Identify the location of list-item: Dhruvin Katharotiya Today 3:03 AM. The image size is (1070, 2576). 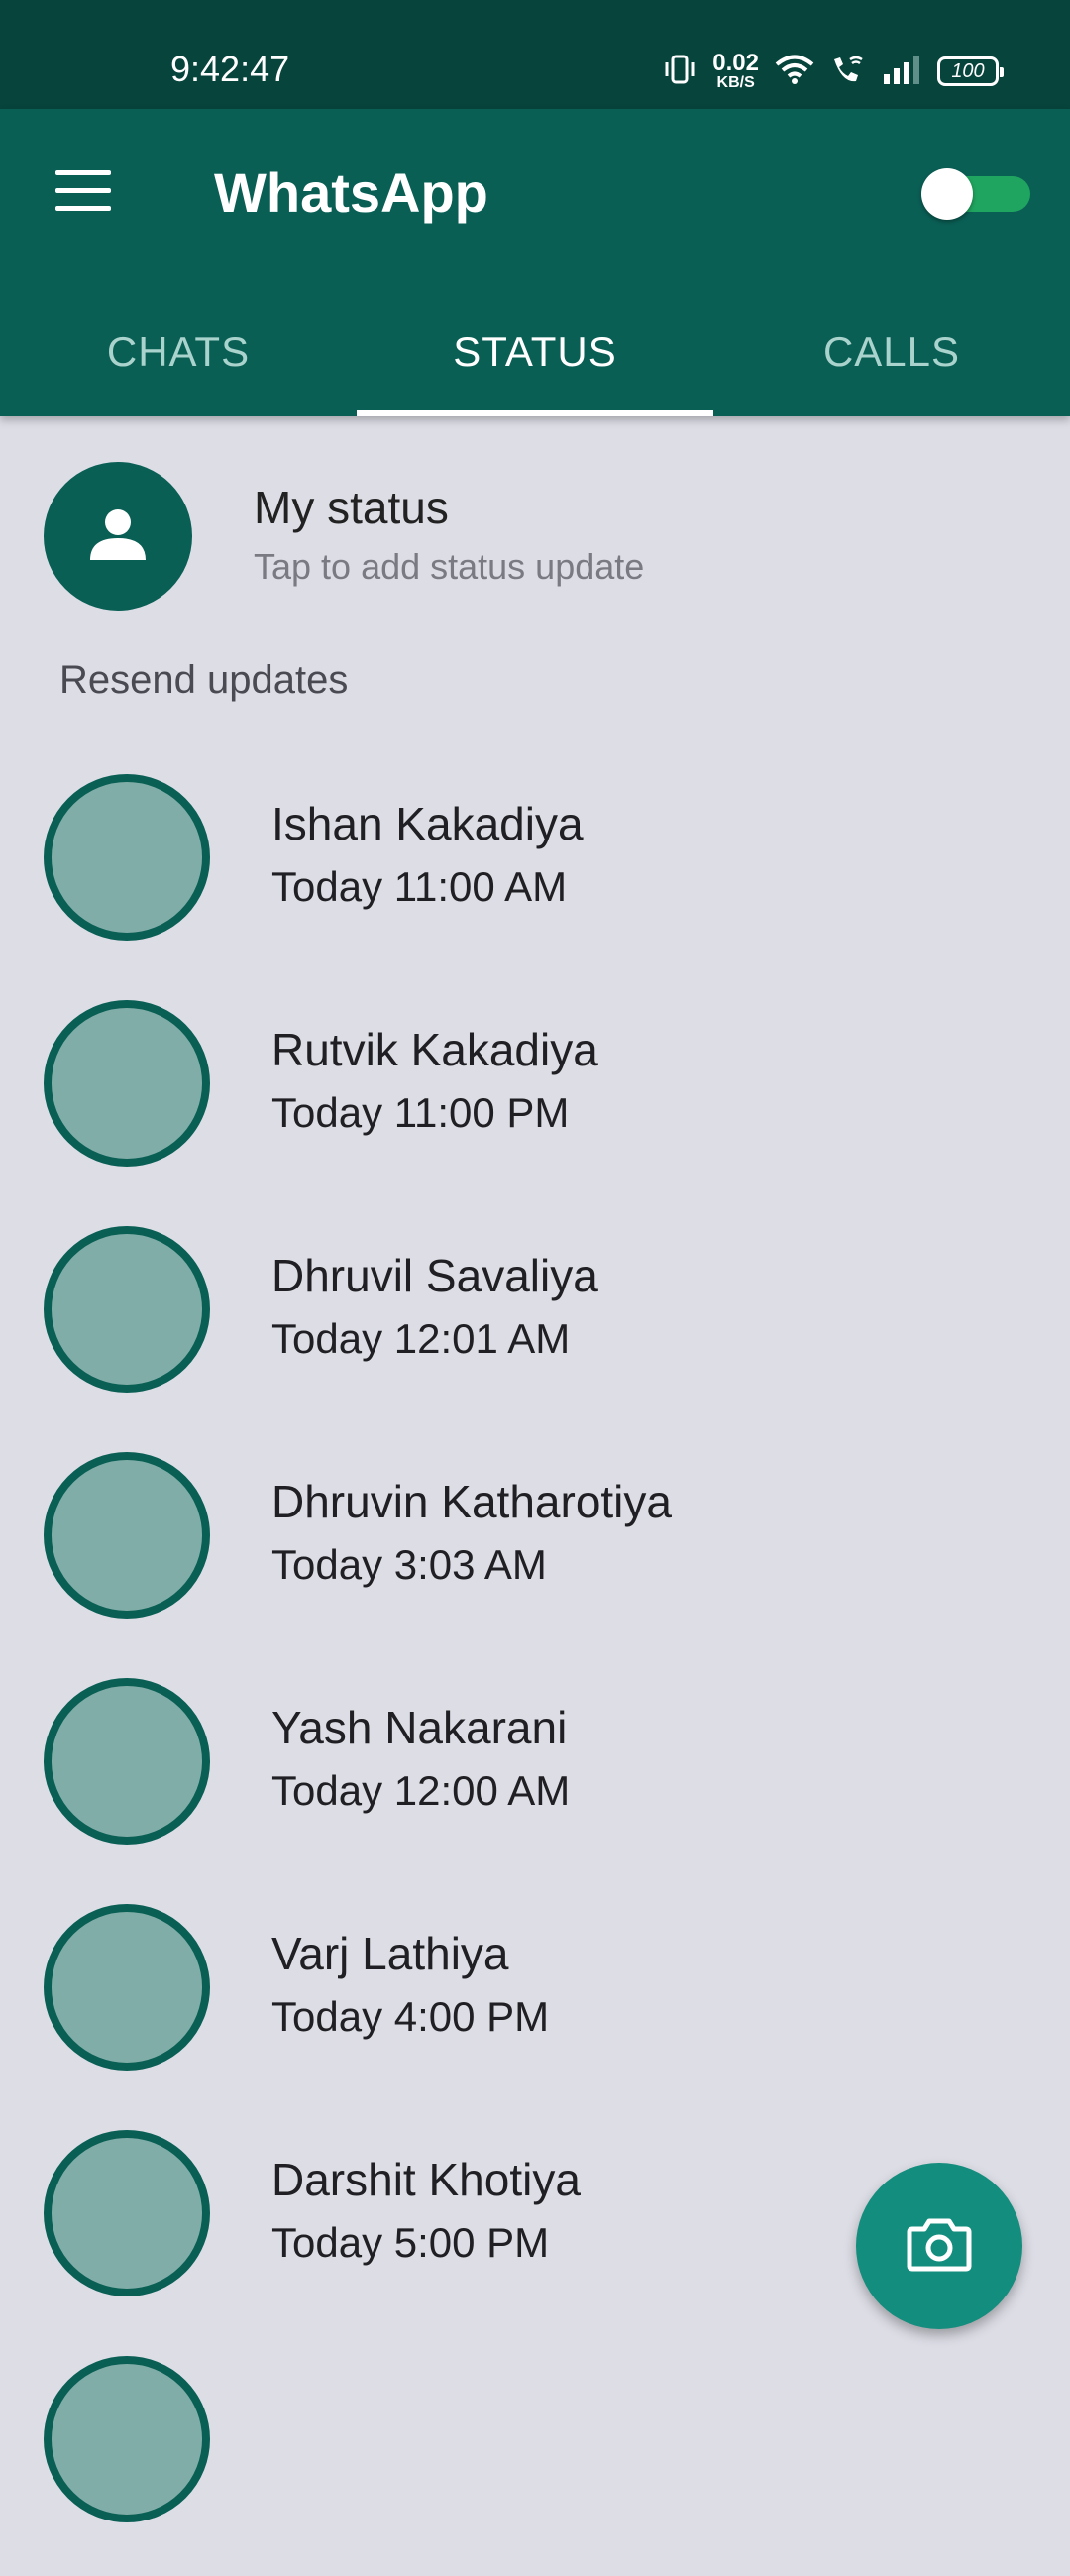
(535, 1559).